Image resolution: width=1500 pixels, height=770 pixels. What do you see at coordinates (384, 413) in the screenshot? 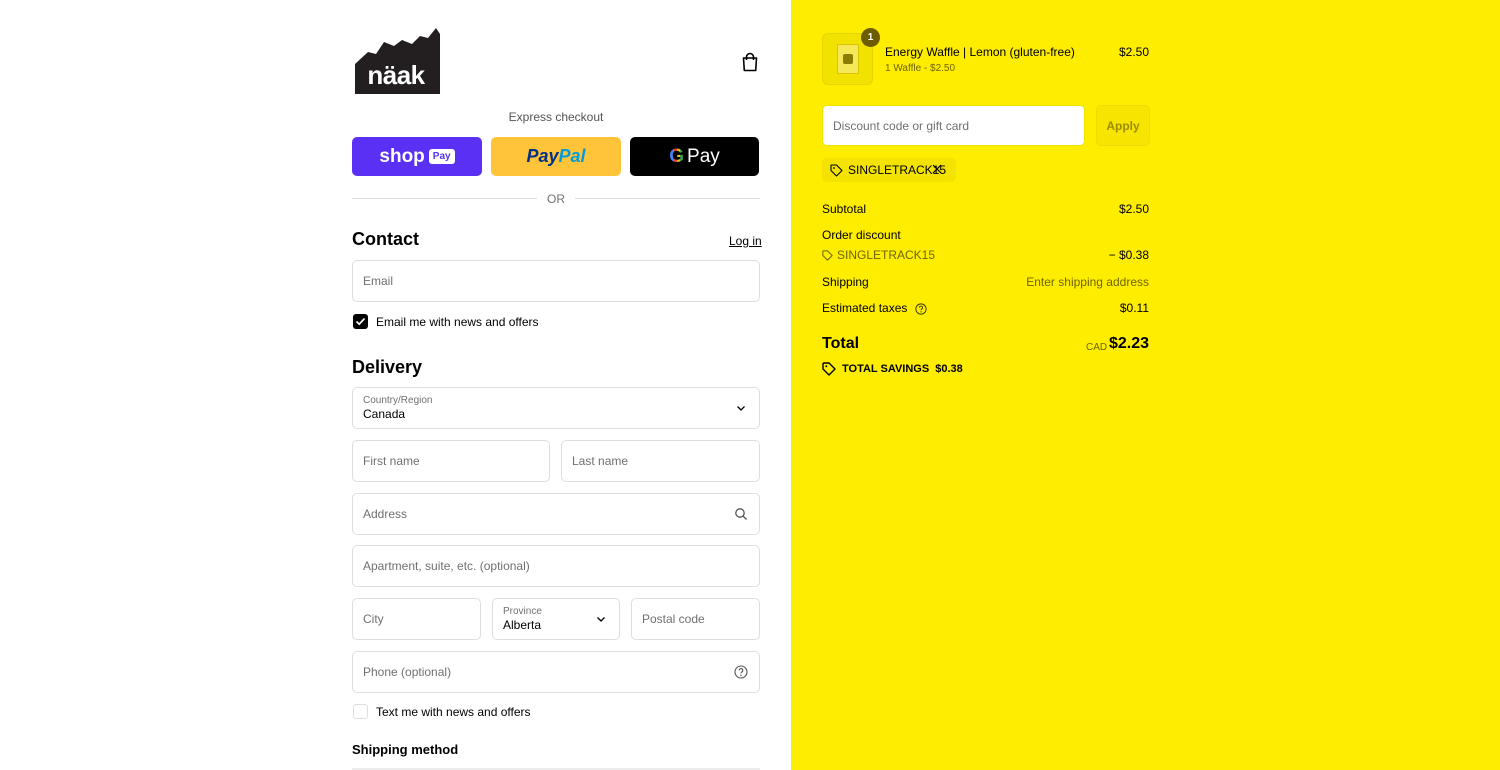
I see `country-value: Canada` at bounding box center [384, 413].